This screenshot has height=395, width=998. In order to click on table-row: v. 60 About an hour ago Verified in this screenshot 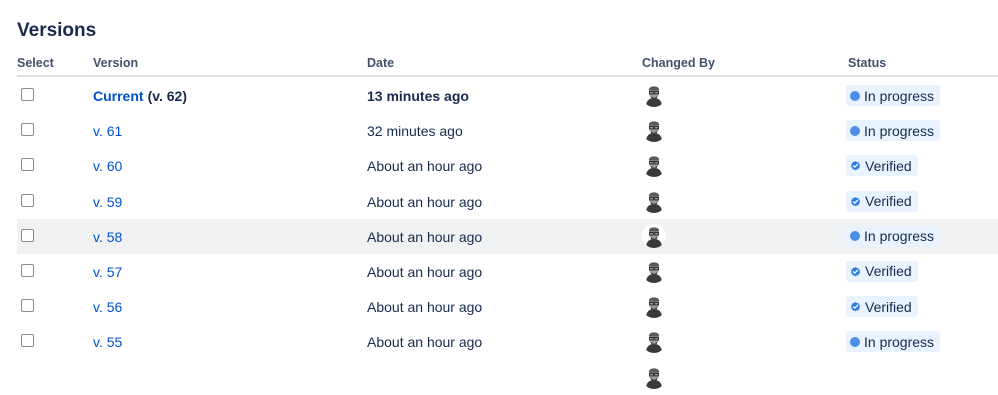, I will do `click(499, 165)`.